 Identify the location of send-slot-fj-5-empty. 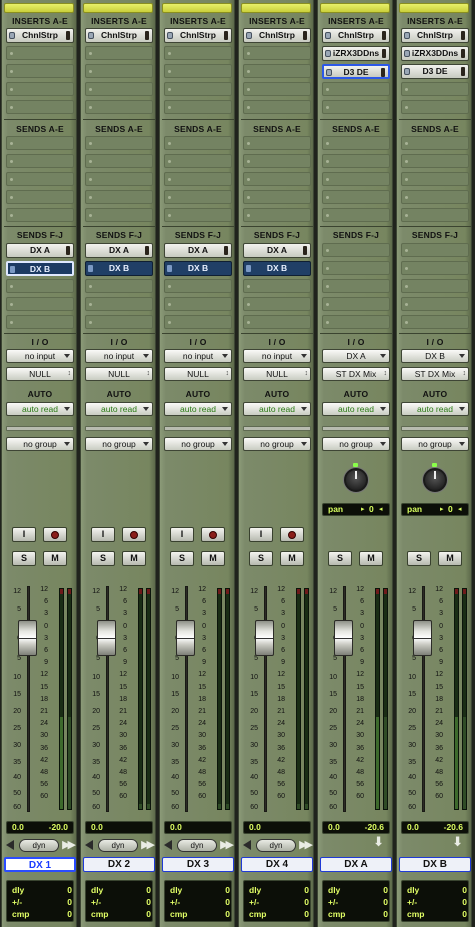
(277, 322).